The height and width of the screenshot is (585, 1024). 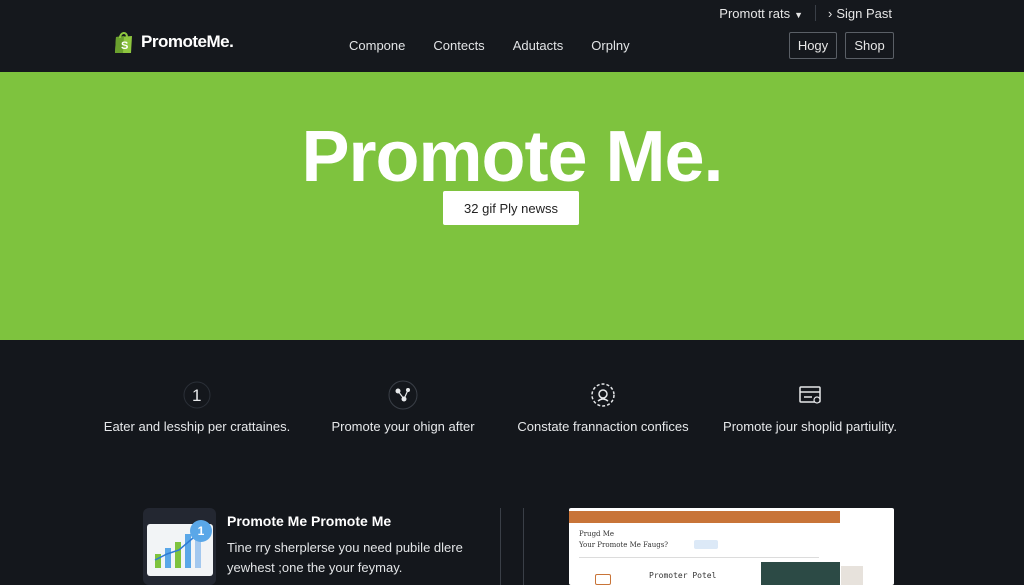 What do you see at coordinates (187, 41) in the screenshot?
I see `brand-name: PromoteMe.` at bounding box center [187, 41].